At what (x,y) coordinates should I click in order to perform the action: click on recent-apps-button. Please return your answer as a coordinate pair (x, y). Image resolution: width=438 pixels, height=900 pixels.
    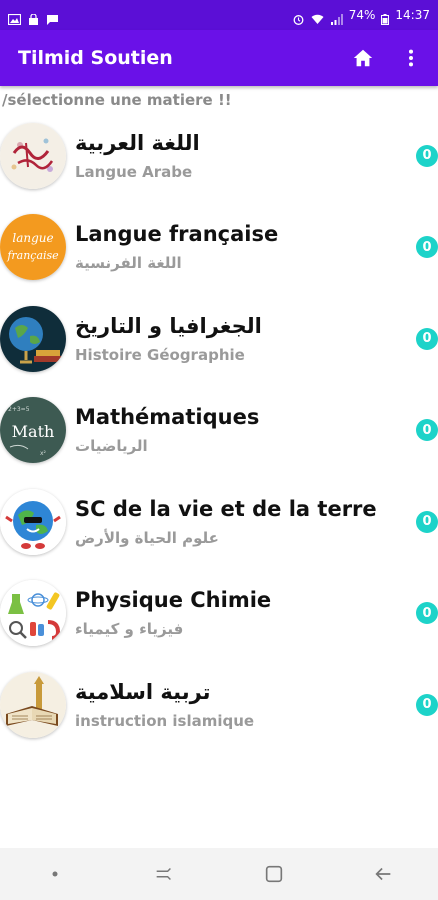
    Looking at the image, I should click on (164, 874).